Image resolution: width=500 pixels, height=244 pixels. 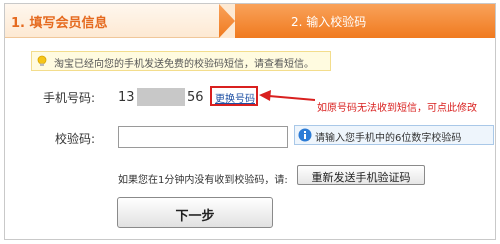 I want to click on sms-sent-notice: 淘宝已经向您的手机发送免费的校验码短信，请查看短信。, so click(x=181, y=61).